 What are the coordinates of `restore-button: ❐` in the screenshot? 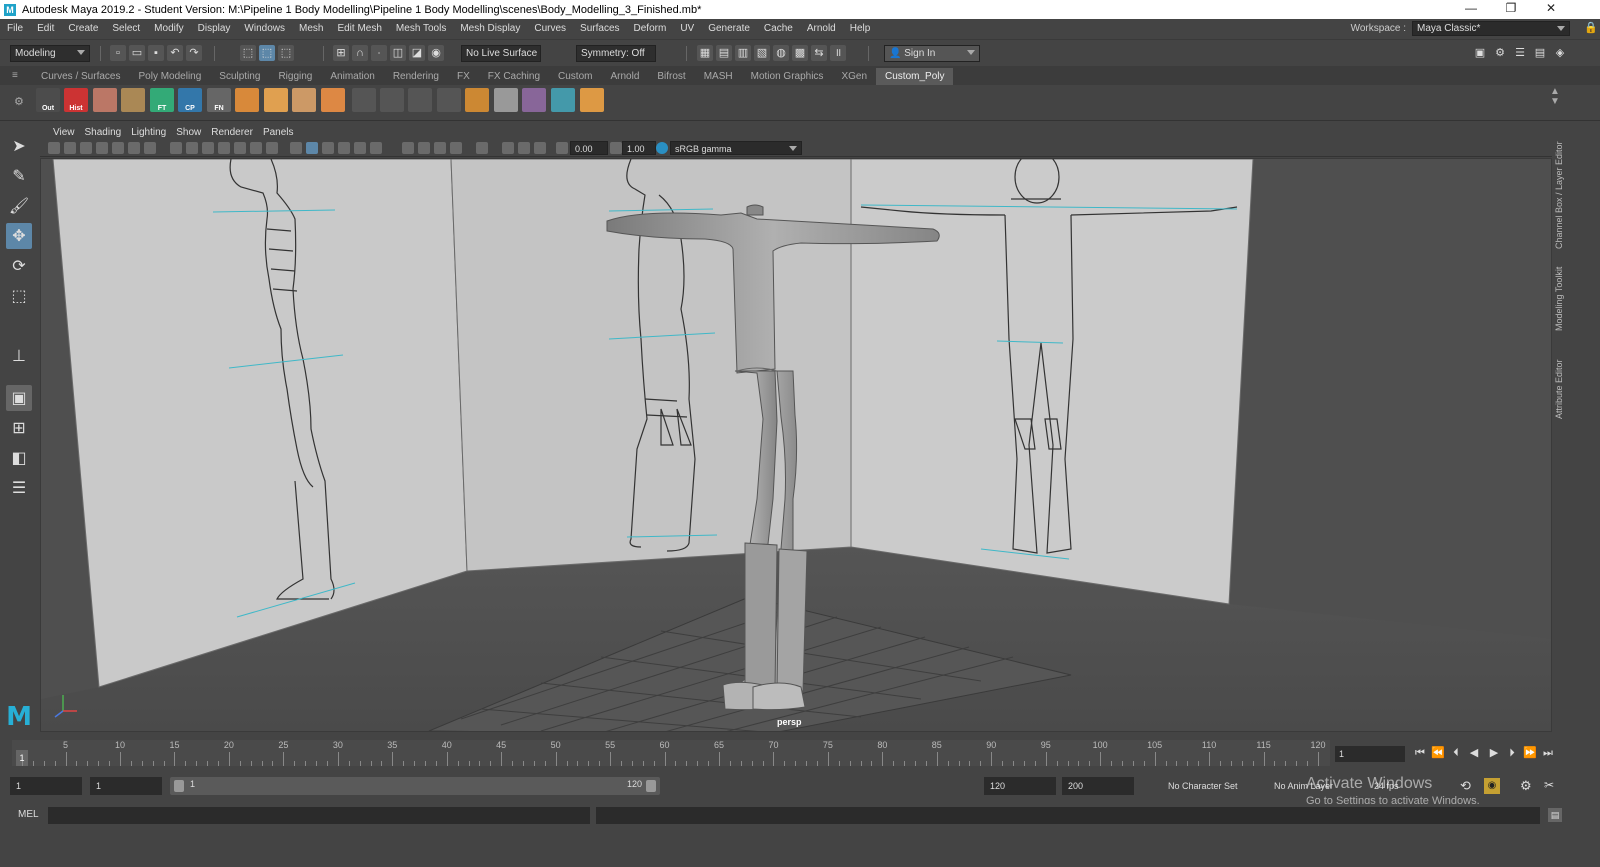 It's located at (1511, 9).